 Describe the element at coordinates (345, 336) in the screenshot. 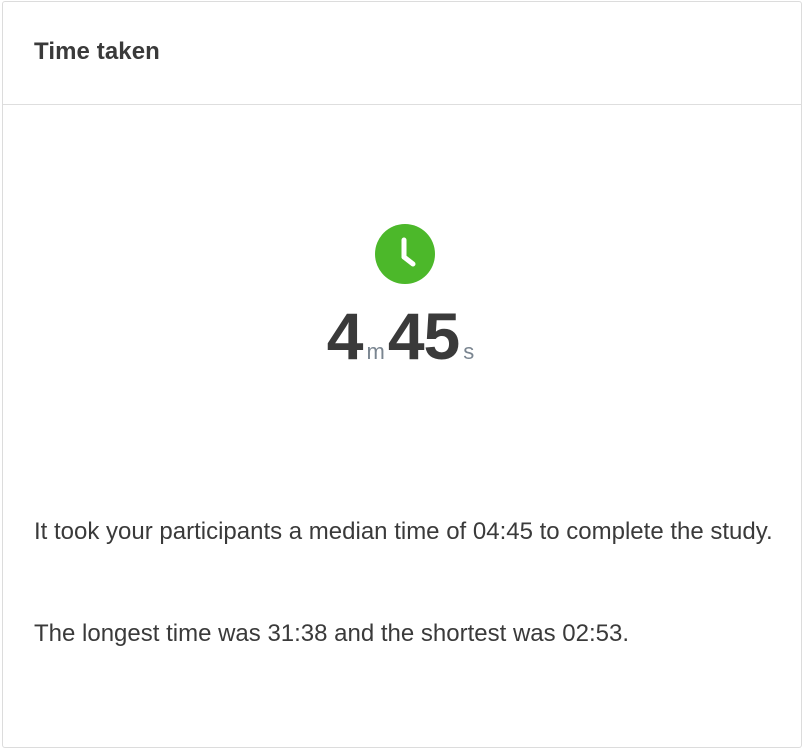

I see `minutes-value: 4` at that location.